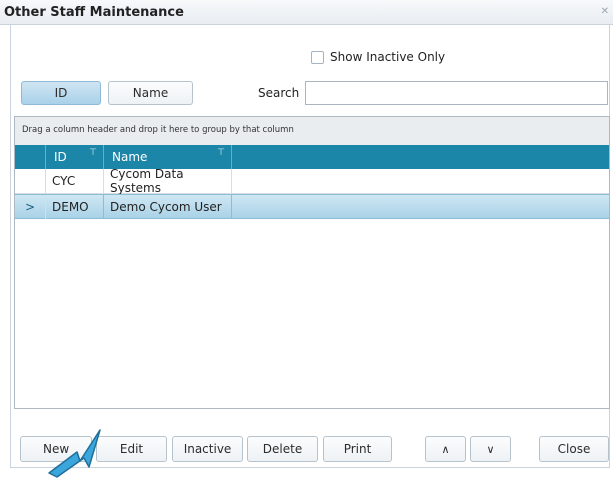 This screenshot has width=613, height=478. I want to click on row-indicator, so click(30, 181).